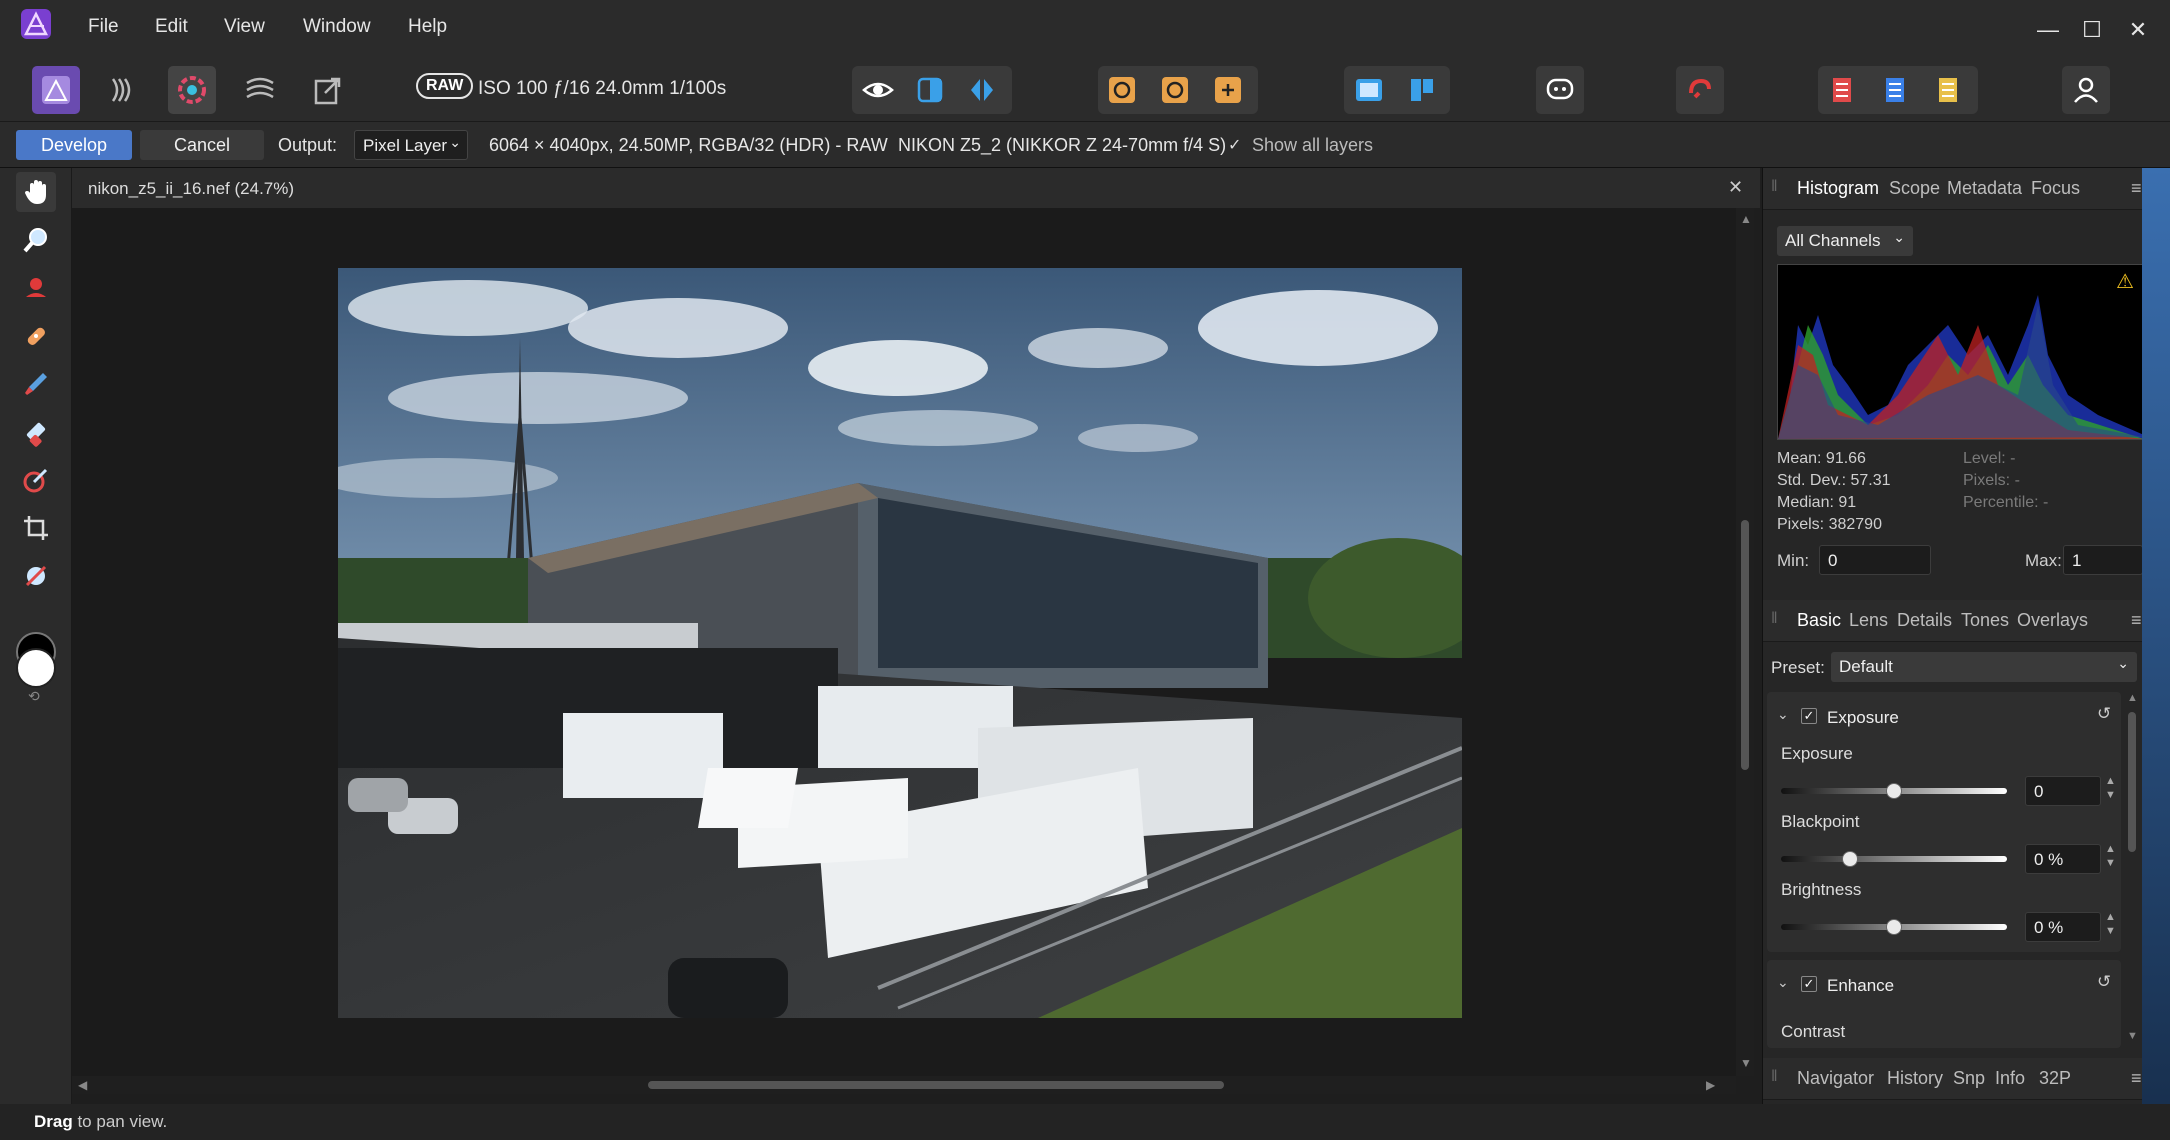 This screenshot has width=2170, height=1140. I want to click on menu-file: File, so click(103, 27).